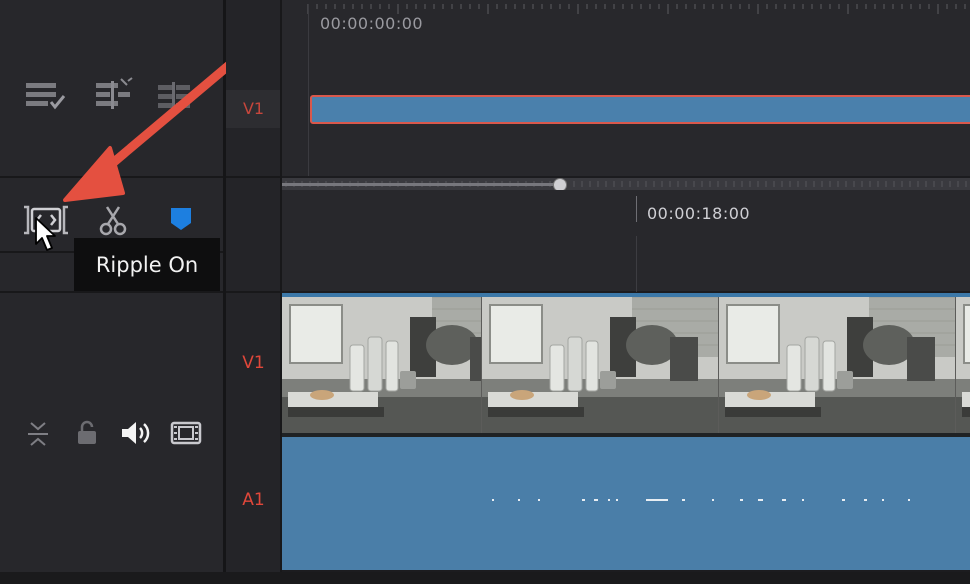 This screenshot has height=584, width=970. What do you see at coordinates (699, 213) in the screenshot?
I see `ruler-timecode: 00:00:18:00` at bounding box center [699, 213].